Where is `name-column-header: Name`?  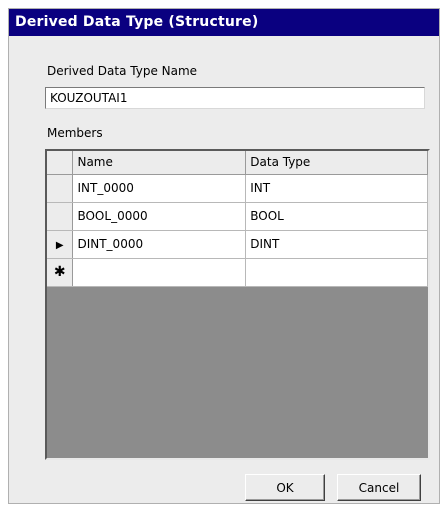 name-column-header: Name is located at coordinates (159, 163).